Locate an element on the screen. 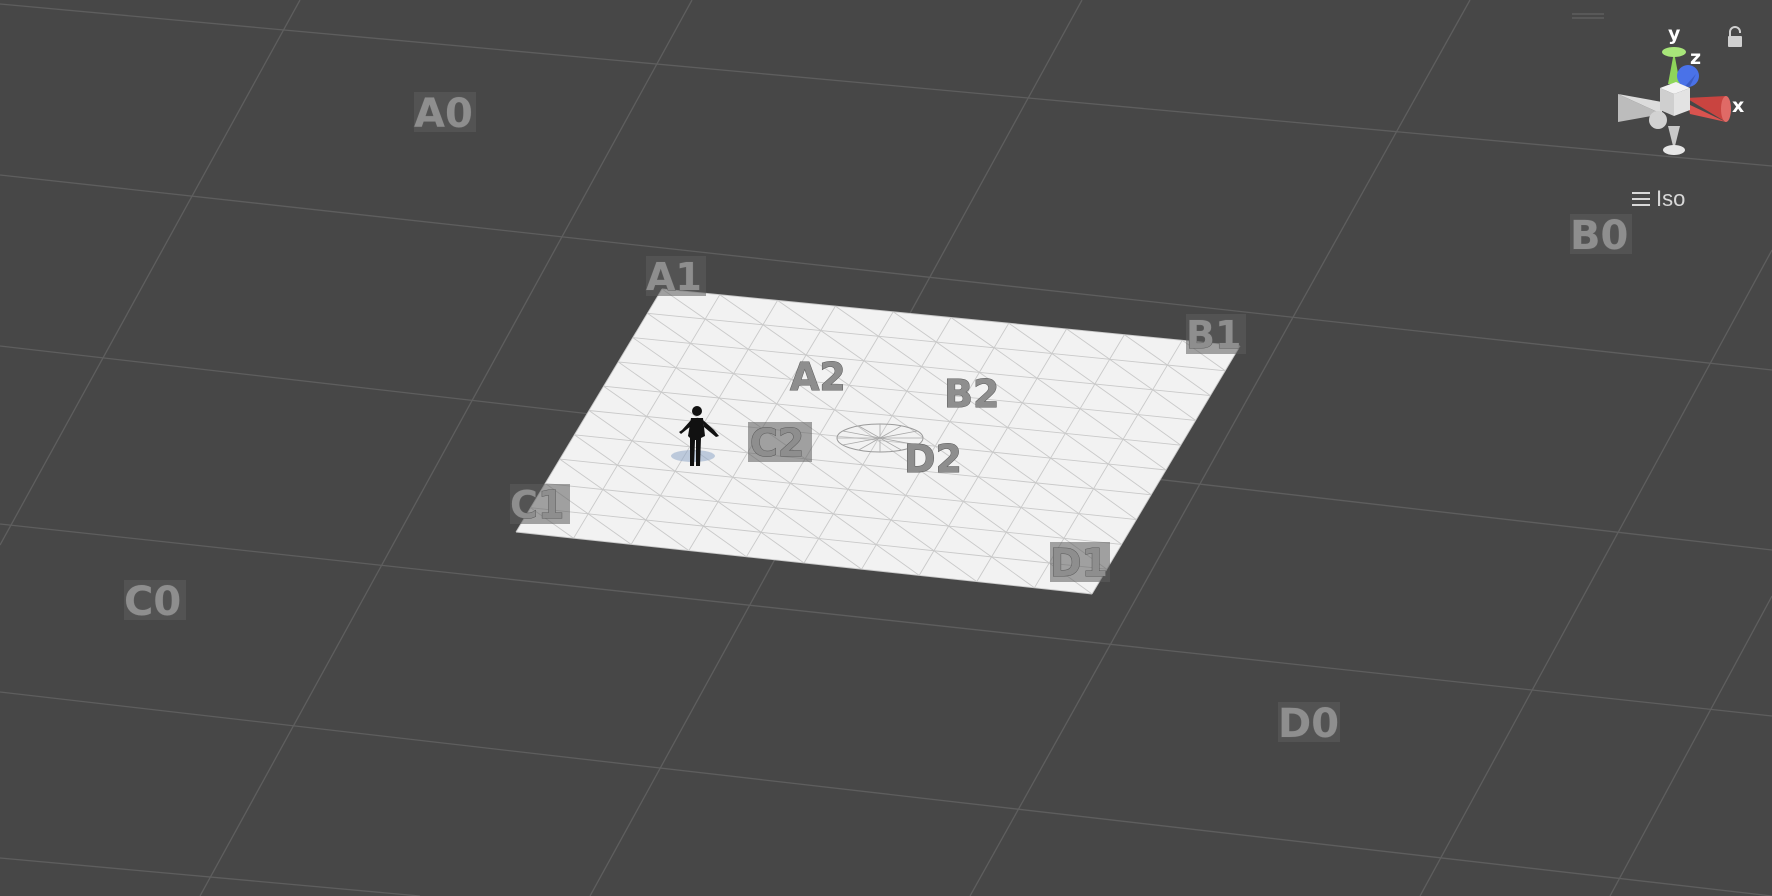  gizmo-neg-z-axis-sphere is located at coordinates (1658, 120).